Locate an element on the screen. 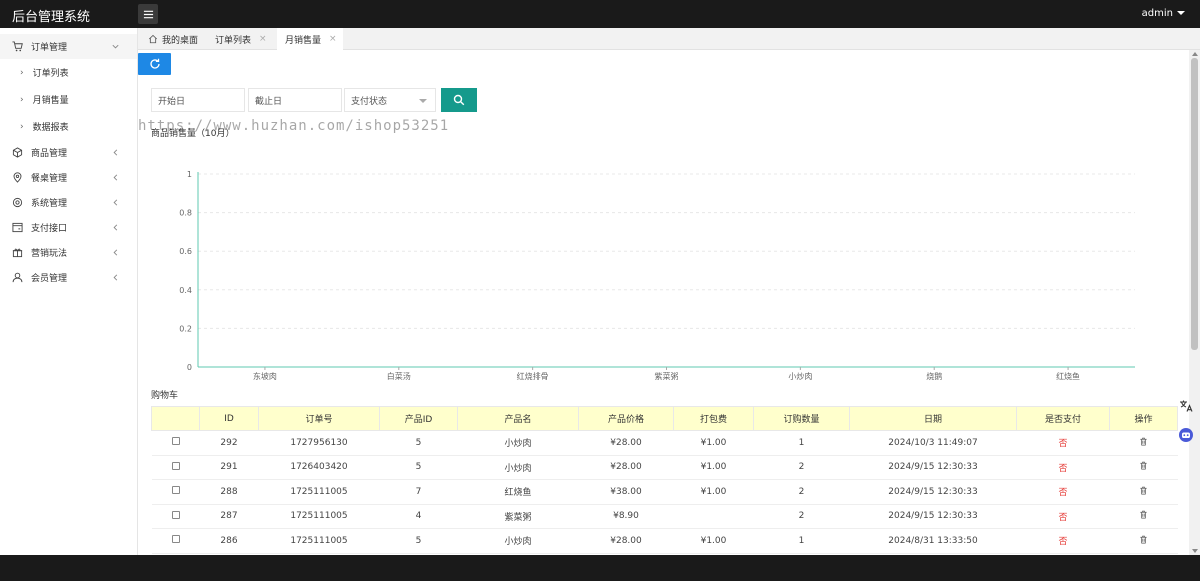 This screenshot has width=1200, height=581. tab-monthly-sales: 月销售量 × is located at coordinates (310, 39).